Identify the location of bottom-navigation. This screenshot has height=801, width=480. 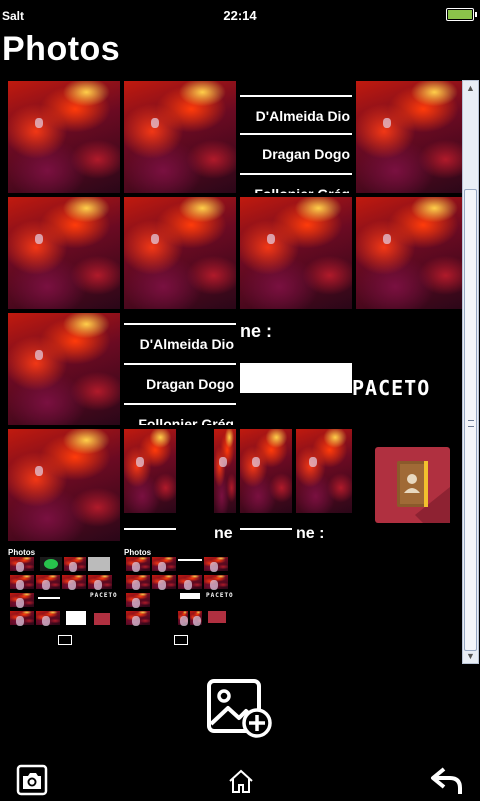
(240, 780).